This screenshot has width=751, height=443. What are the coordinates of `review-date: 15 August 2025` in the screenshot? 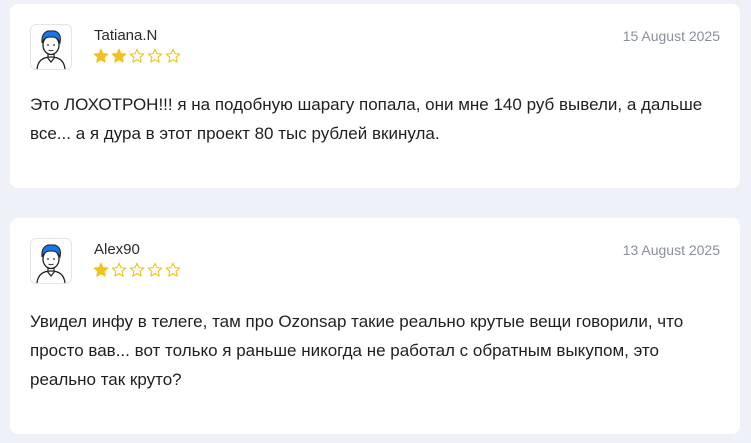 It's located at (671, 36).